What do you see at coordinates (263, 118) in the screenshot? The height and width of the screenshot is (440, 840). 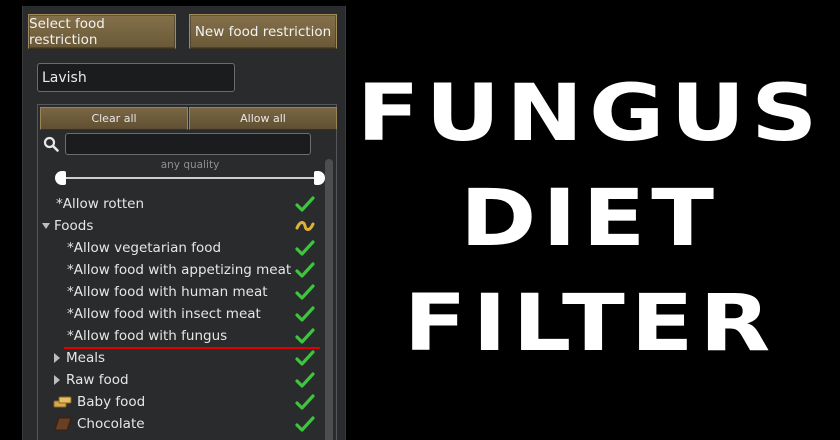 I see `allow-all-button: Allow all` at bounding box center [263, 118].